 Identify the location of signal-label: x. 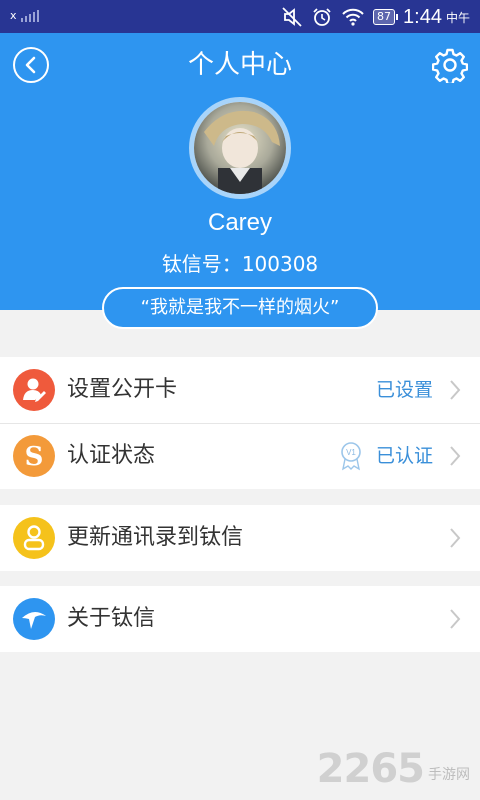
(13, 15).